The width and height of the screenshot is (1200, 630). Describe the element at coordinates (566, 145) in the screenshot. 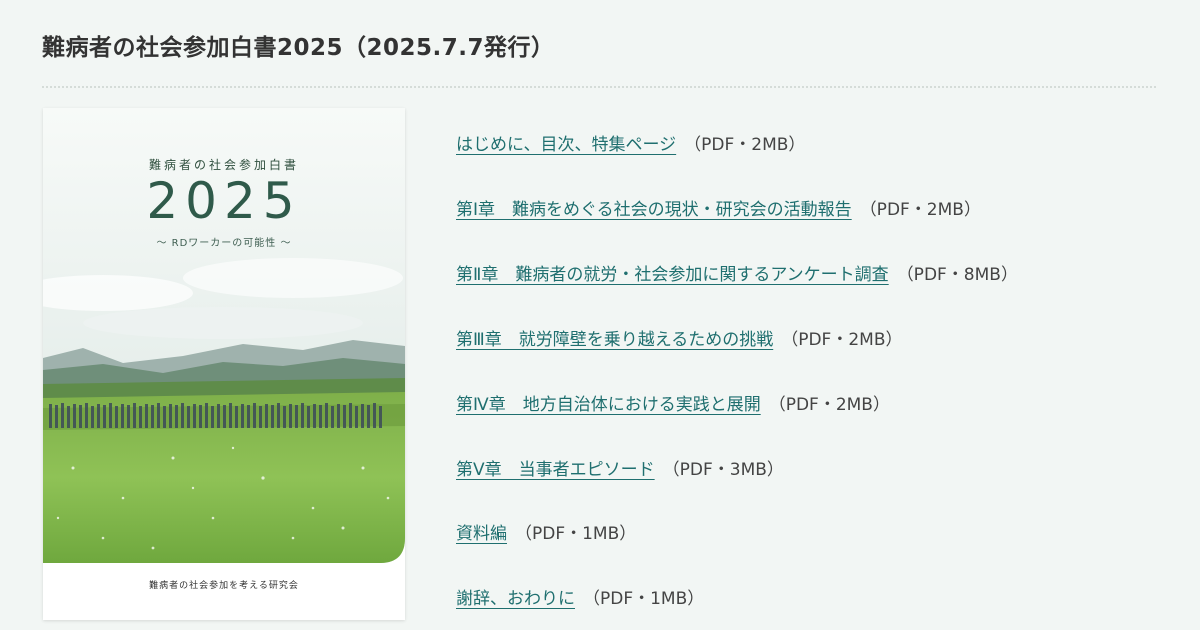

I see `document-link: はじめに、目次、特集ページ` at that location.